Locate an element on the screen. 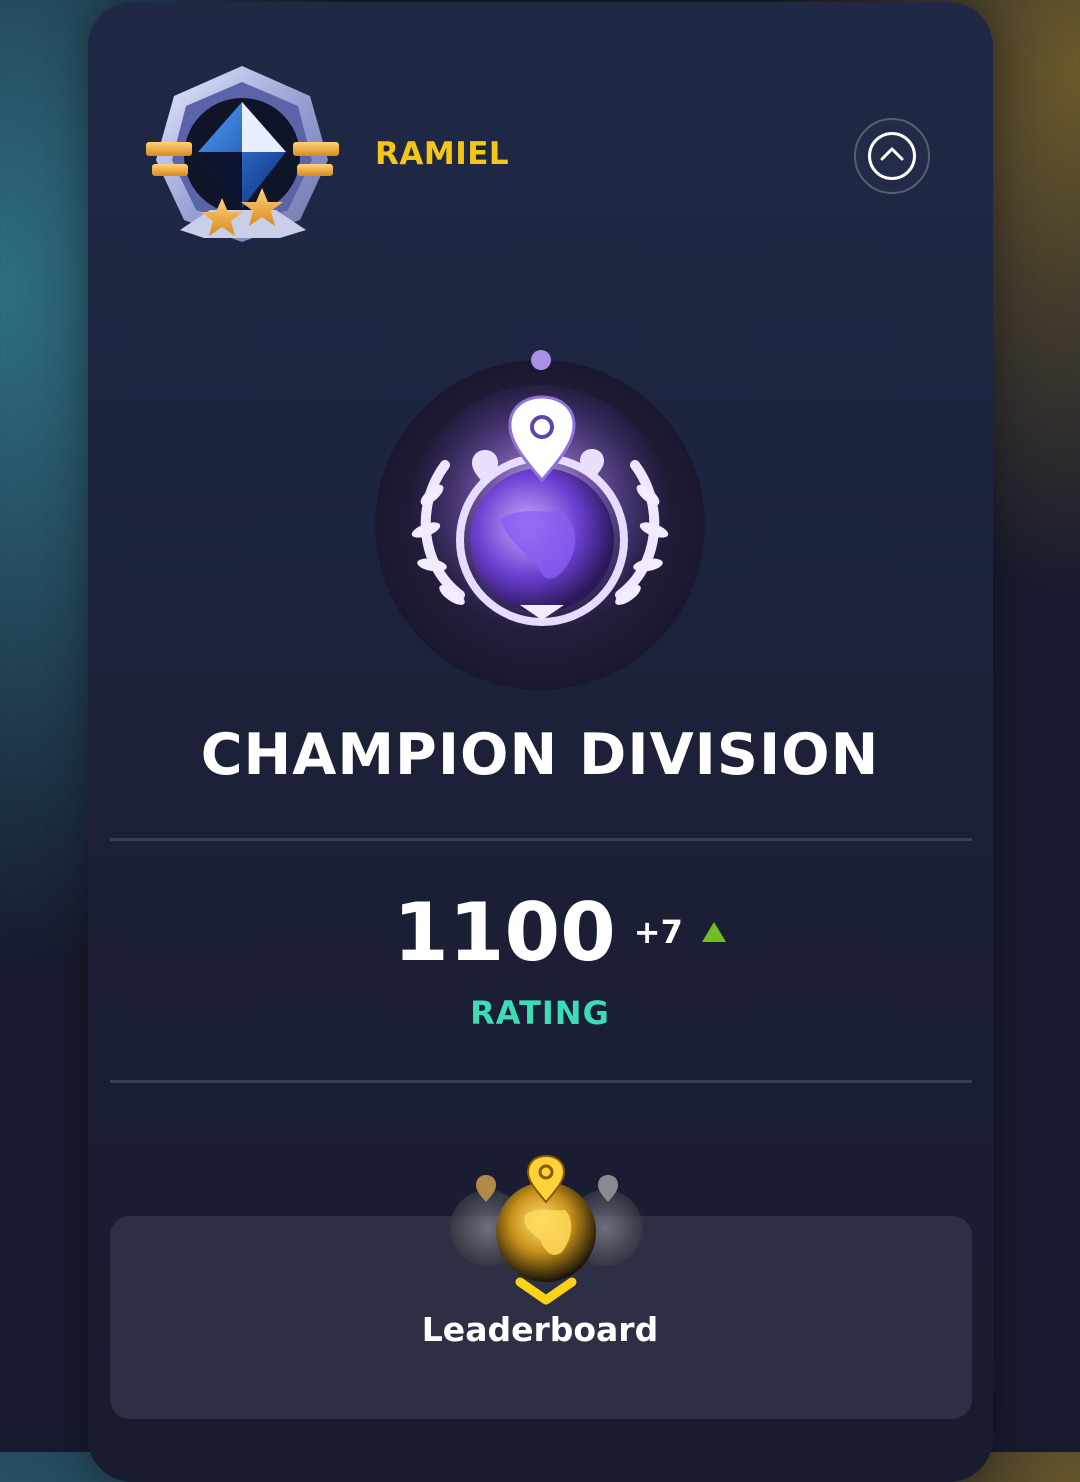 This screenshot has width=1080, height=1482. collapse-button is located at coordinates (892, 156).